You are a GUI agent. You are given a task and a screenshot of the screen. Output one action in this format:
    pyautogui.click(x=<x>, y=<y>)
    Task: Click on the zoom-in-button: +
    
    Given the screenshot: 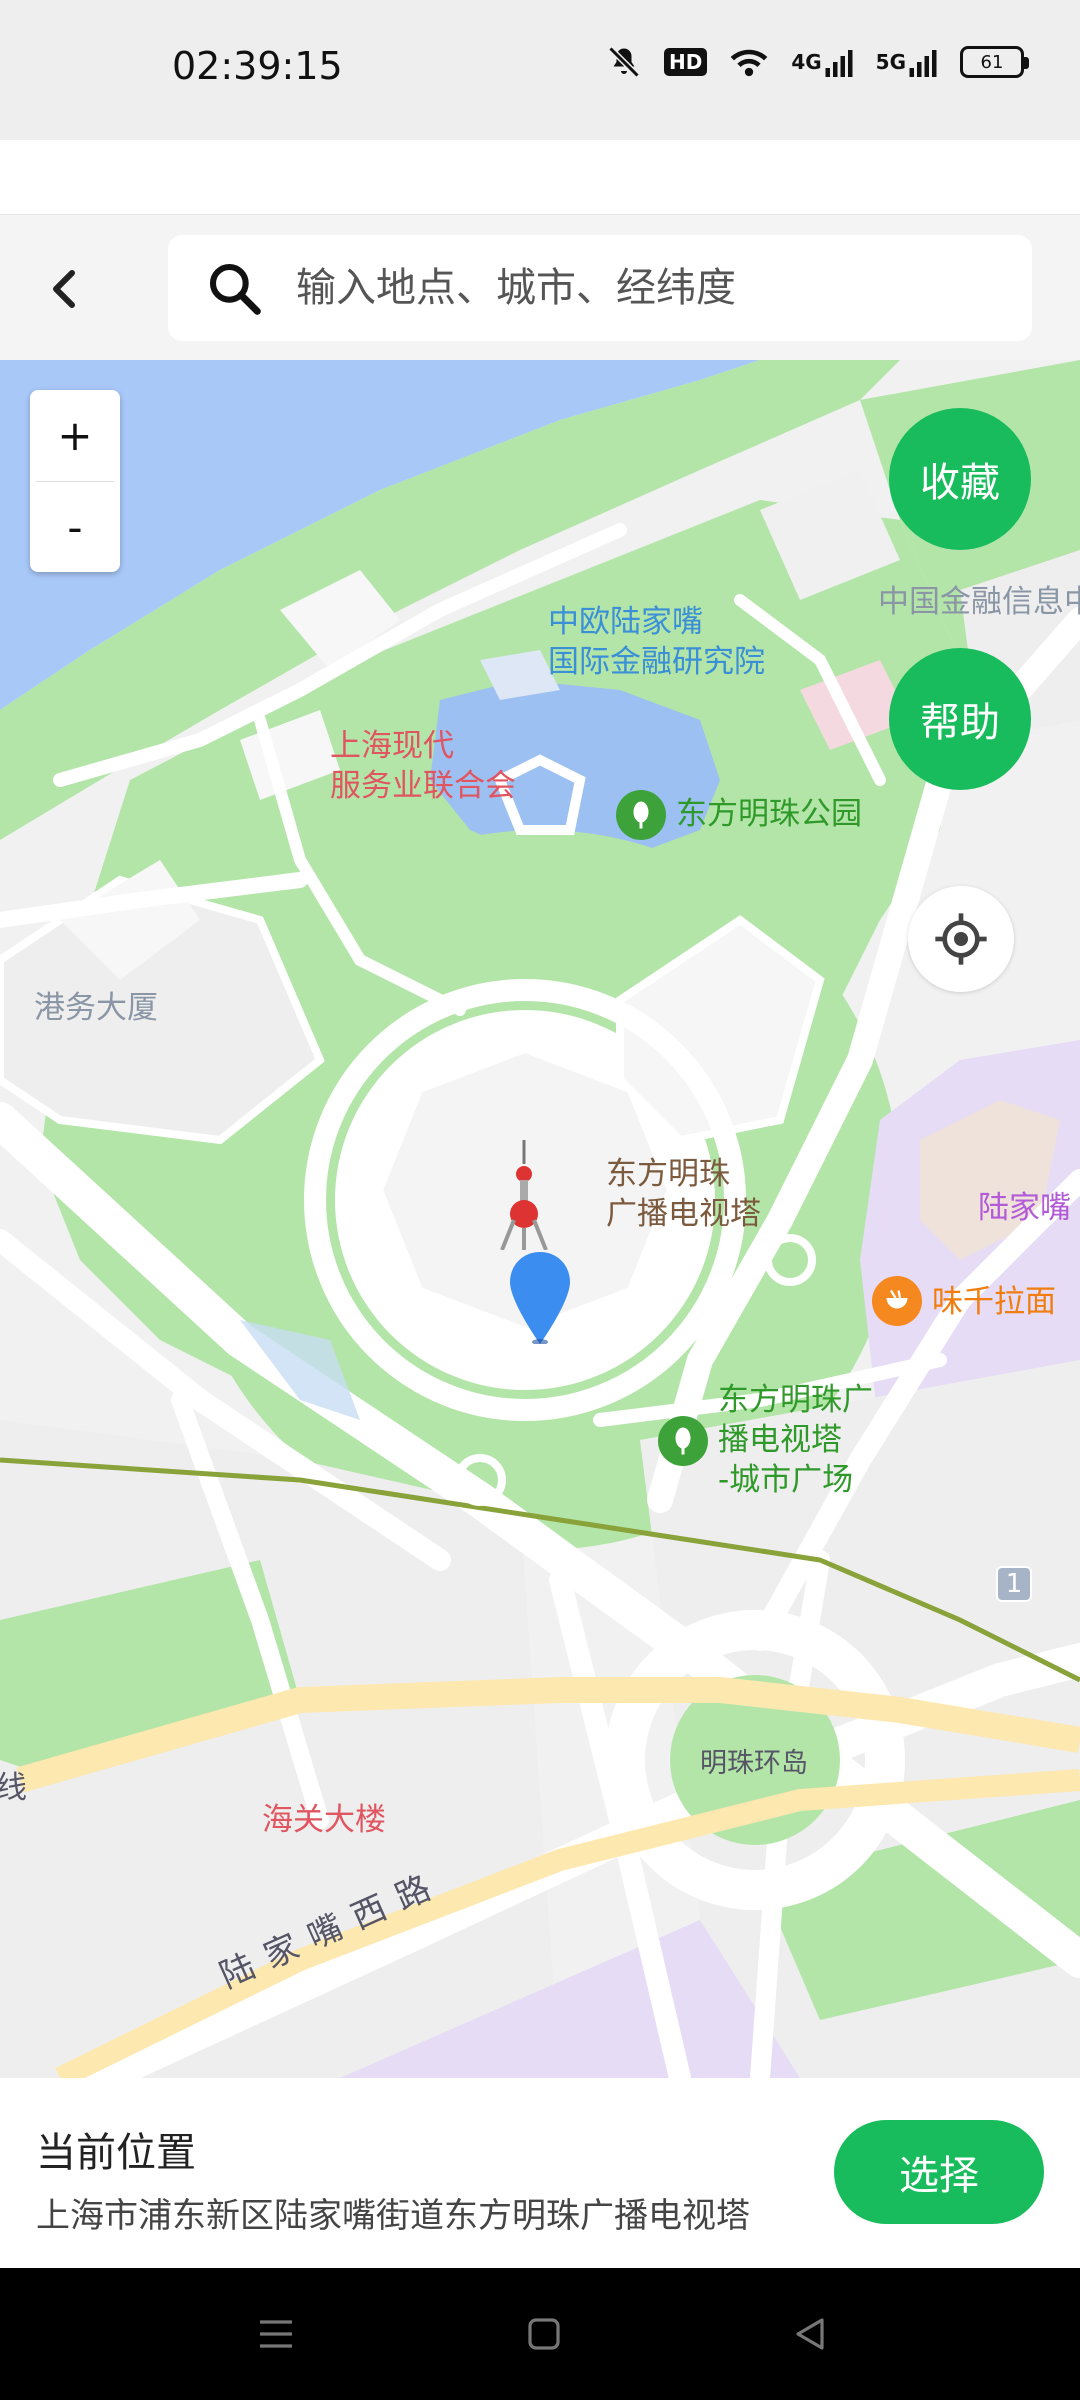 What is the action you would take?
    pyautogui.click(x=75, y=435)
    